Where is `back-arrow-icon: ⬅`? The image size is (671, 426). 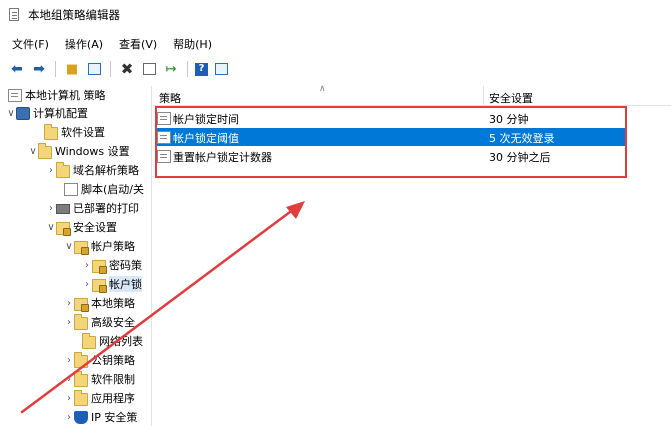
back-arrow-icon: ⬅ is located at coordinates (17, 69).